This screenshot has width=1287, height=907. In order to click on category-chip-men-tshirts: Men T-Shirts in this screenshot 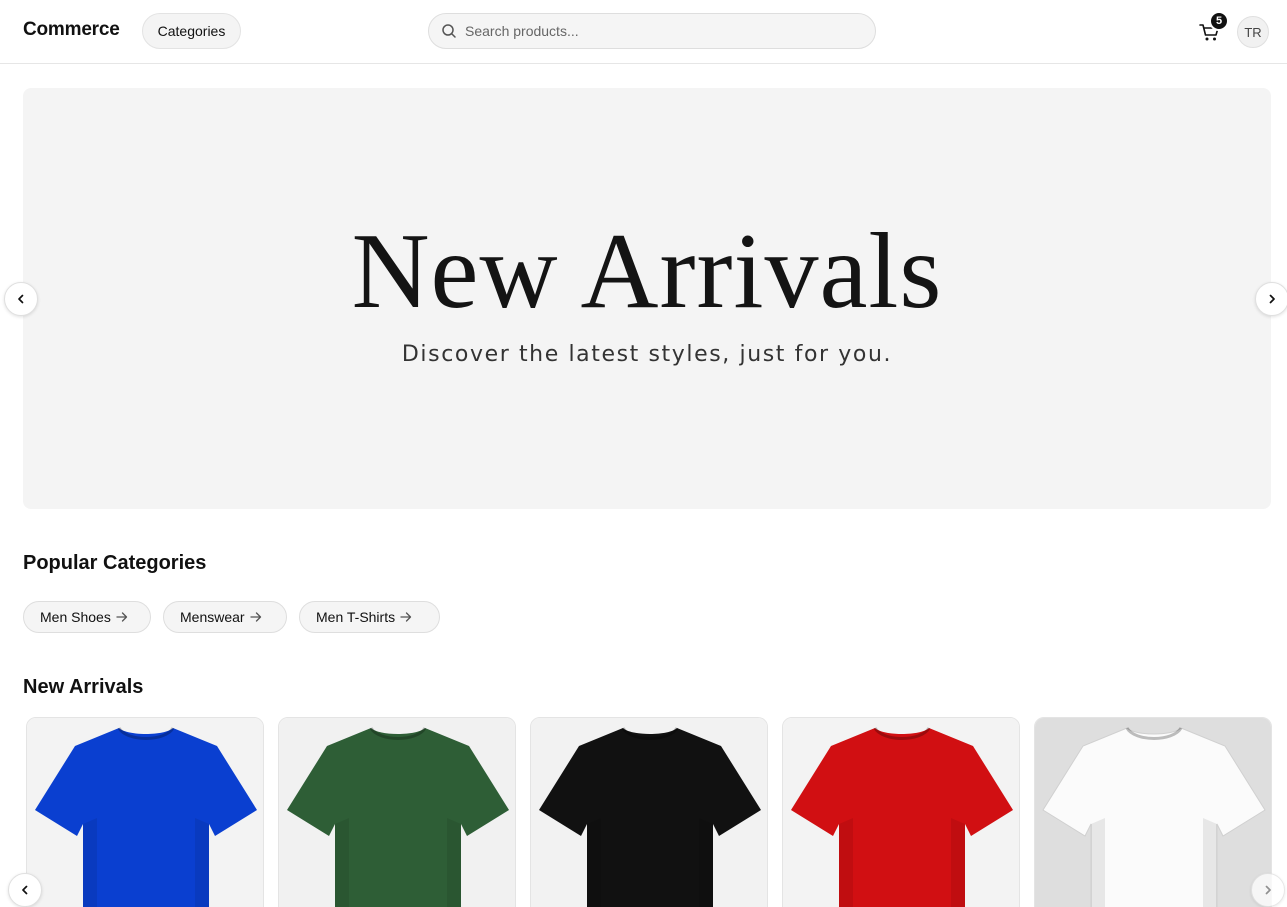, I will do `click(369, 617)`.